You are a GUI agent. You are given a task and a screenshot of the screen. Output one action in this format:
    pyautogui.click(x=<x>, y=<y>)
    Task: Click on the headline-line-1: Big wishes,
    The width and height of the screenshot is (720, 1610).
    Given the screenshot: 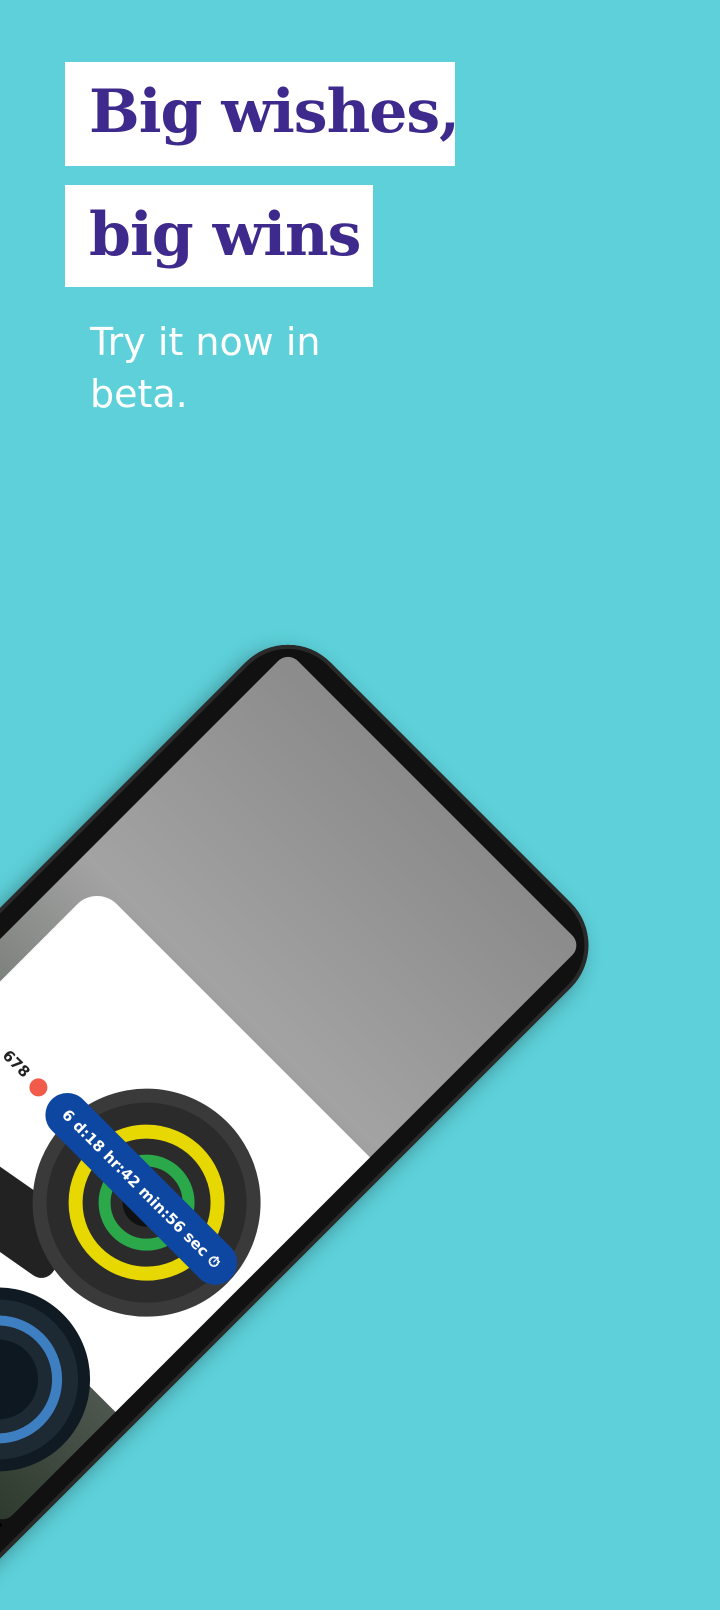 What is the action you would take?
    pyautogui.click(x=262, y=114)
    